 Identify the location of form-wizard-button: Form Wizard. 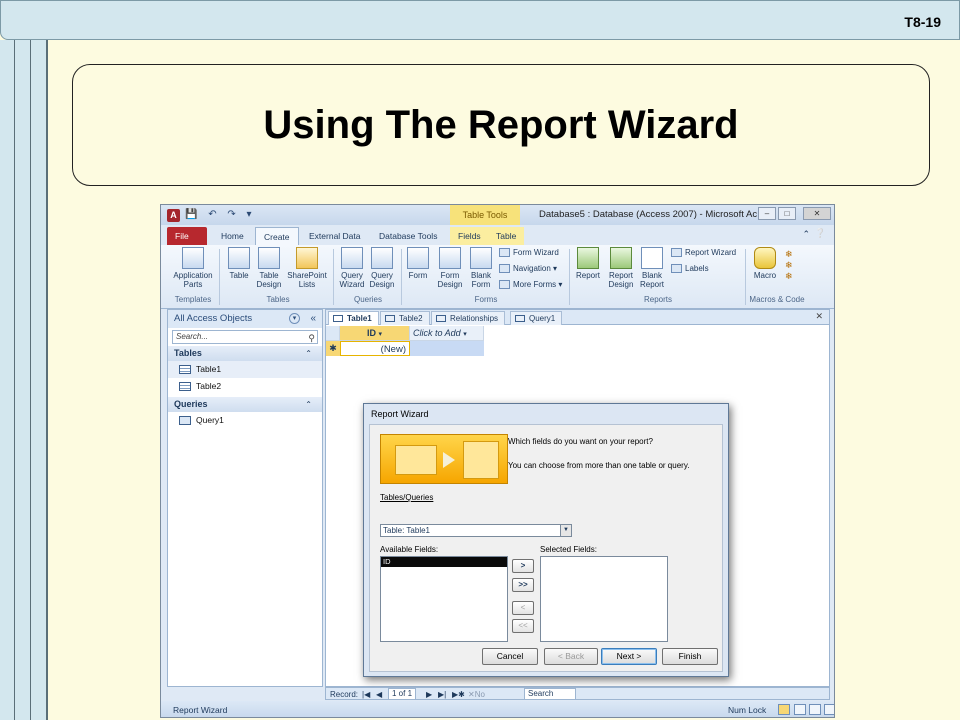
(529, 253).